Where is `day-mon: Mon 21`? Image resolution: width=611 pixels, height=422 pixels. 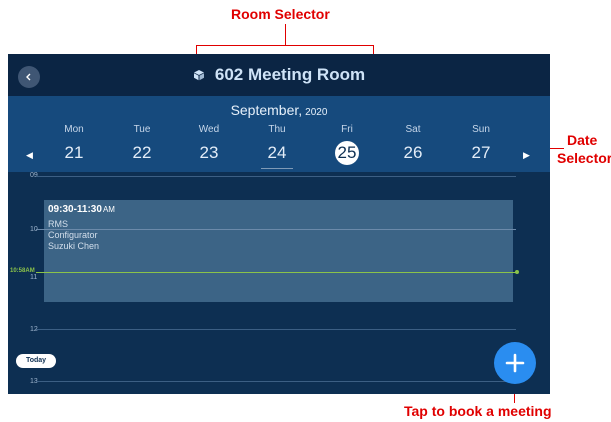
day-mon: Mon 21 is located at coordinates (74, 144).